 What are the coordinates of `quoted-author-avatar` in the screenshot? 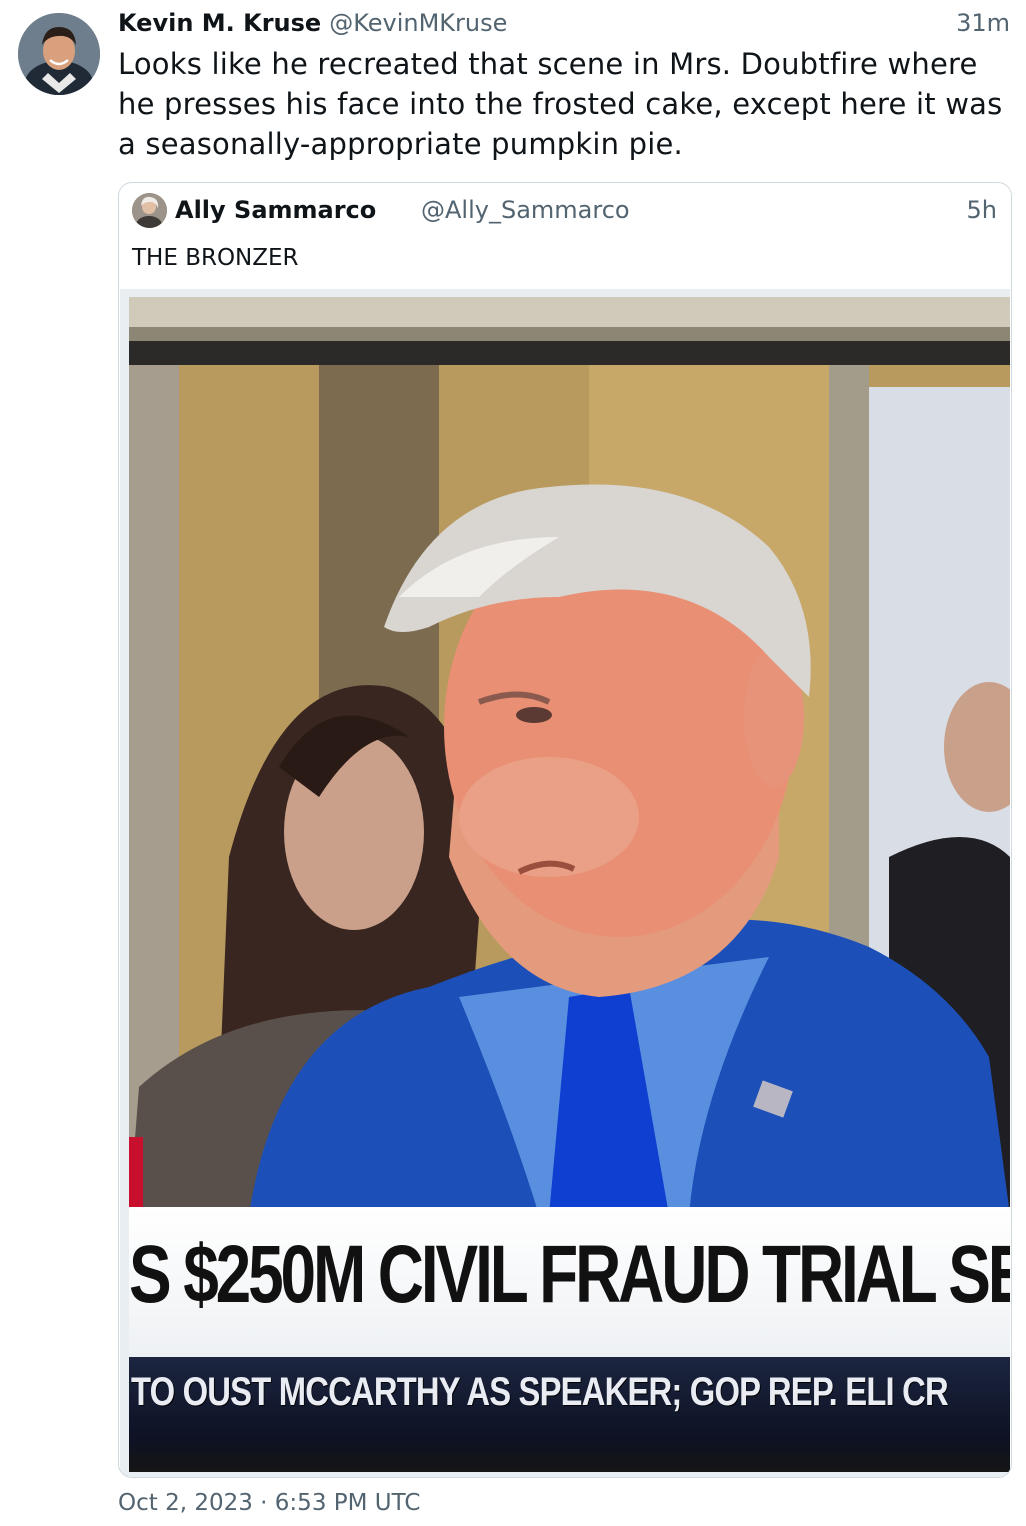 It's located at (149, 210).